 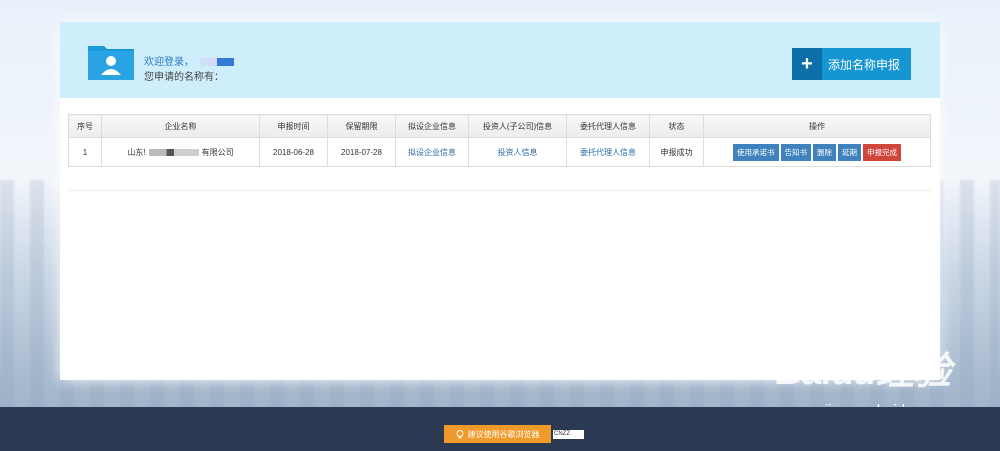 I want to click on row-enterprise-cell: 拟设企业信息, so click(x=432, y=152).